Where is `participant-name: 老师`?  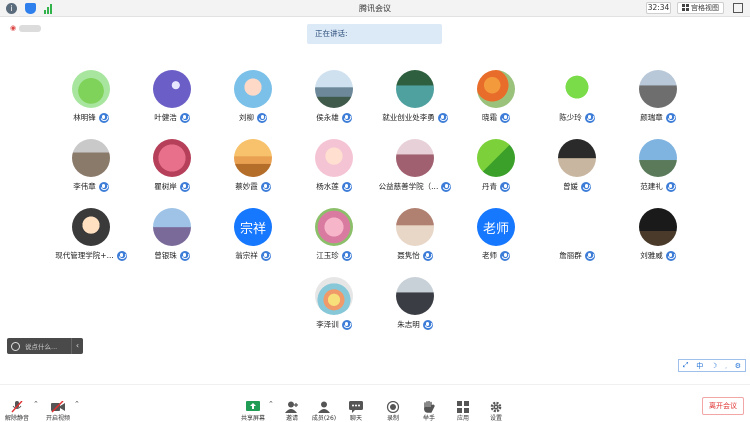 participant-name: 老师 is located at coordinates (489, 255).